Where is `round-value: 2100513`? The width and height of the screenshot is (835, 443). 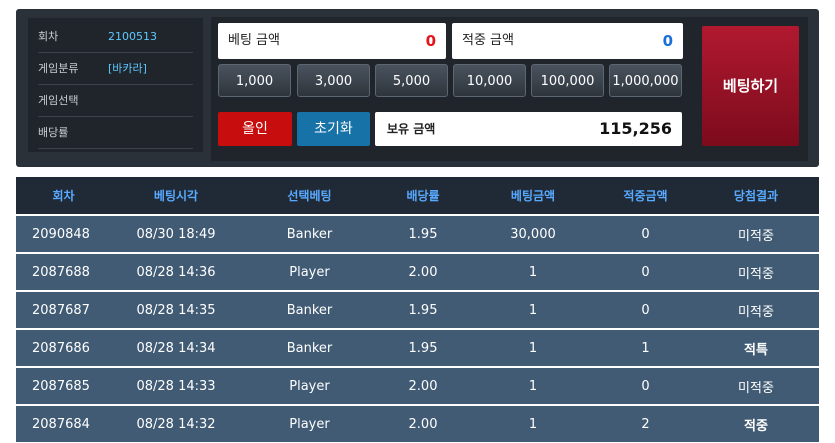 round-value: 2100513 is located at coordinates (132, 36).